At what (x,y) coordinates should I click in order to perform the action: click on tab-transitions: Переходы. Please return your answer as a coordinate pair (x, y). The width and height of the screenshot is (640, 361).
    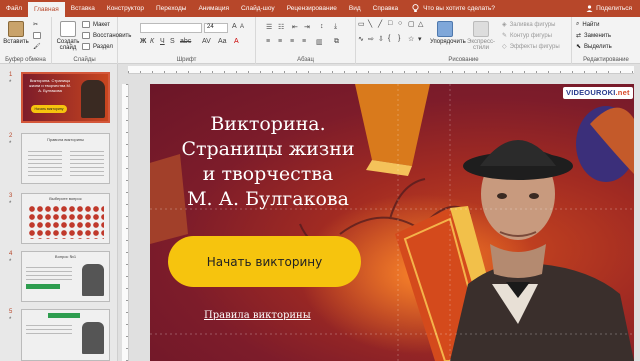
    Looking at the image, I should click on (171, 8).